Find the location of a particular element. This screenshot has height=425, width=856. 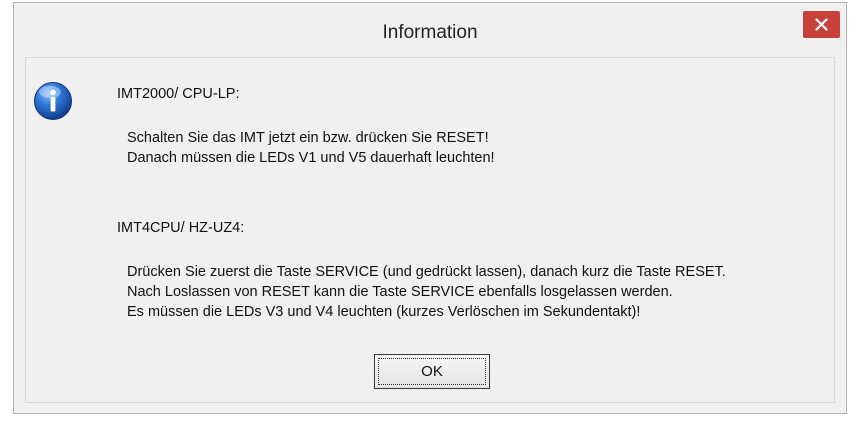

ok-button: OK is located at coordinates (432, 371).